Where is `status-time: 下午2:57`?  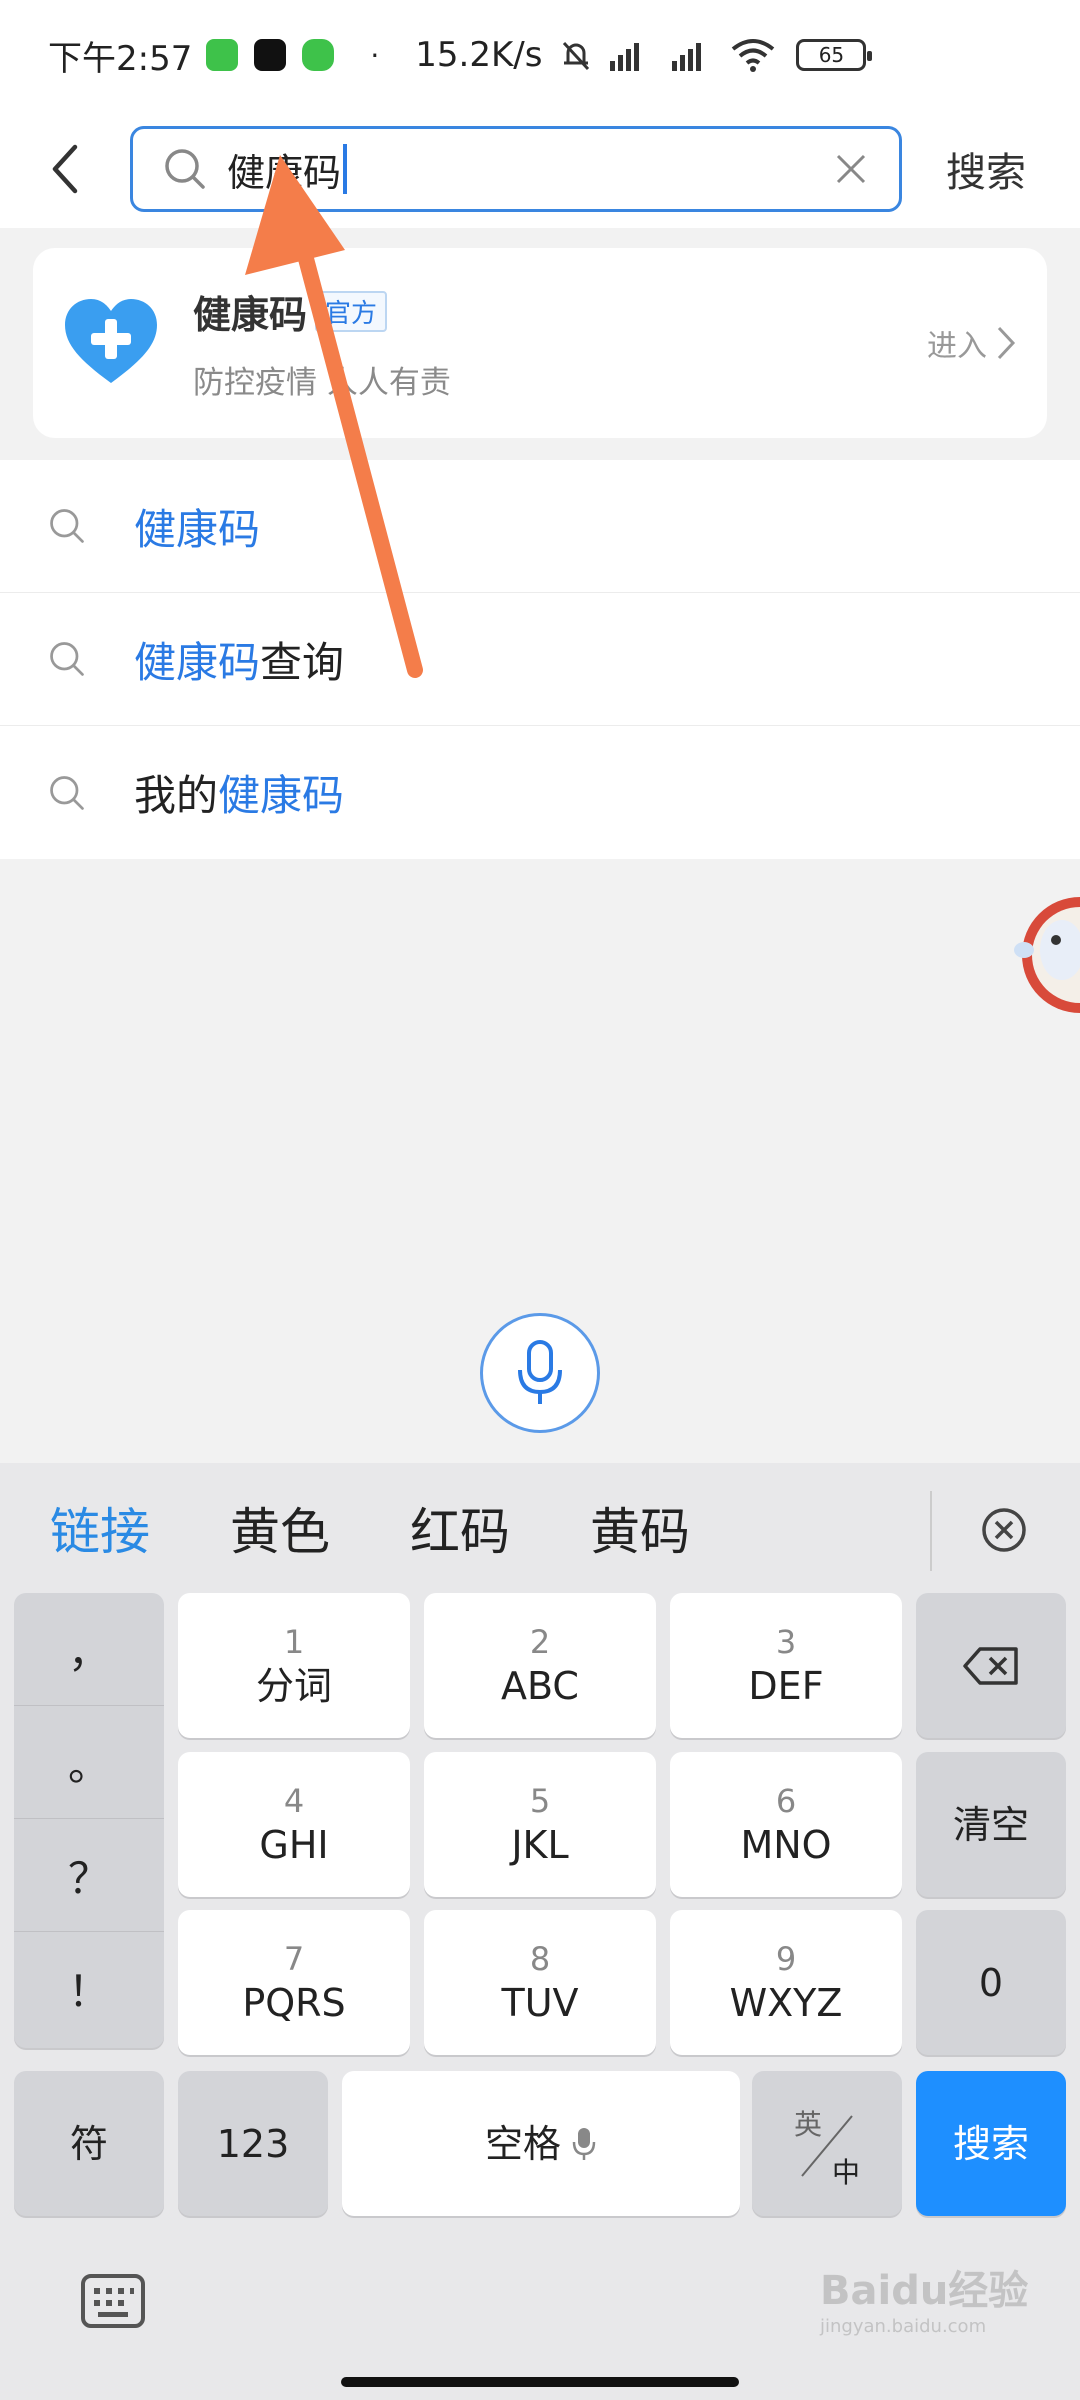 status-time: 下午2:57 is located at coordinates (120, 58).